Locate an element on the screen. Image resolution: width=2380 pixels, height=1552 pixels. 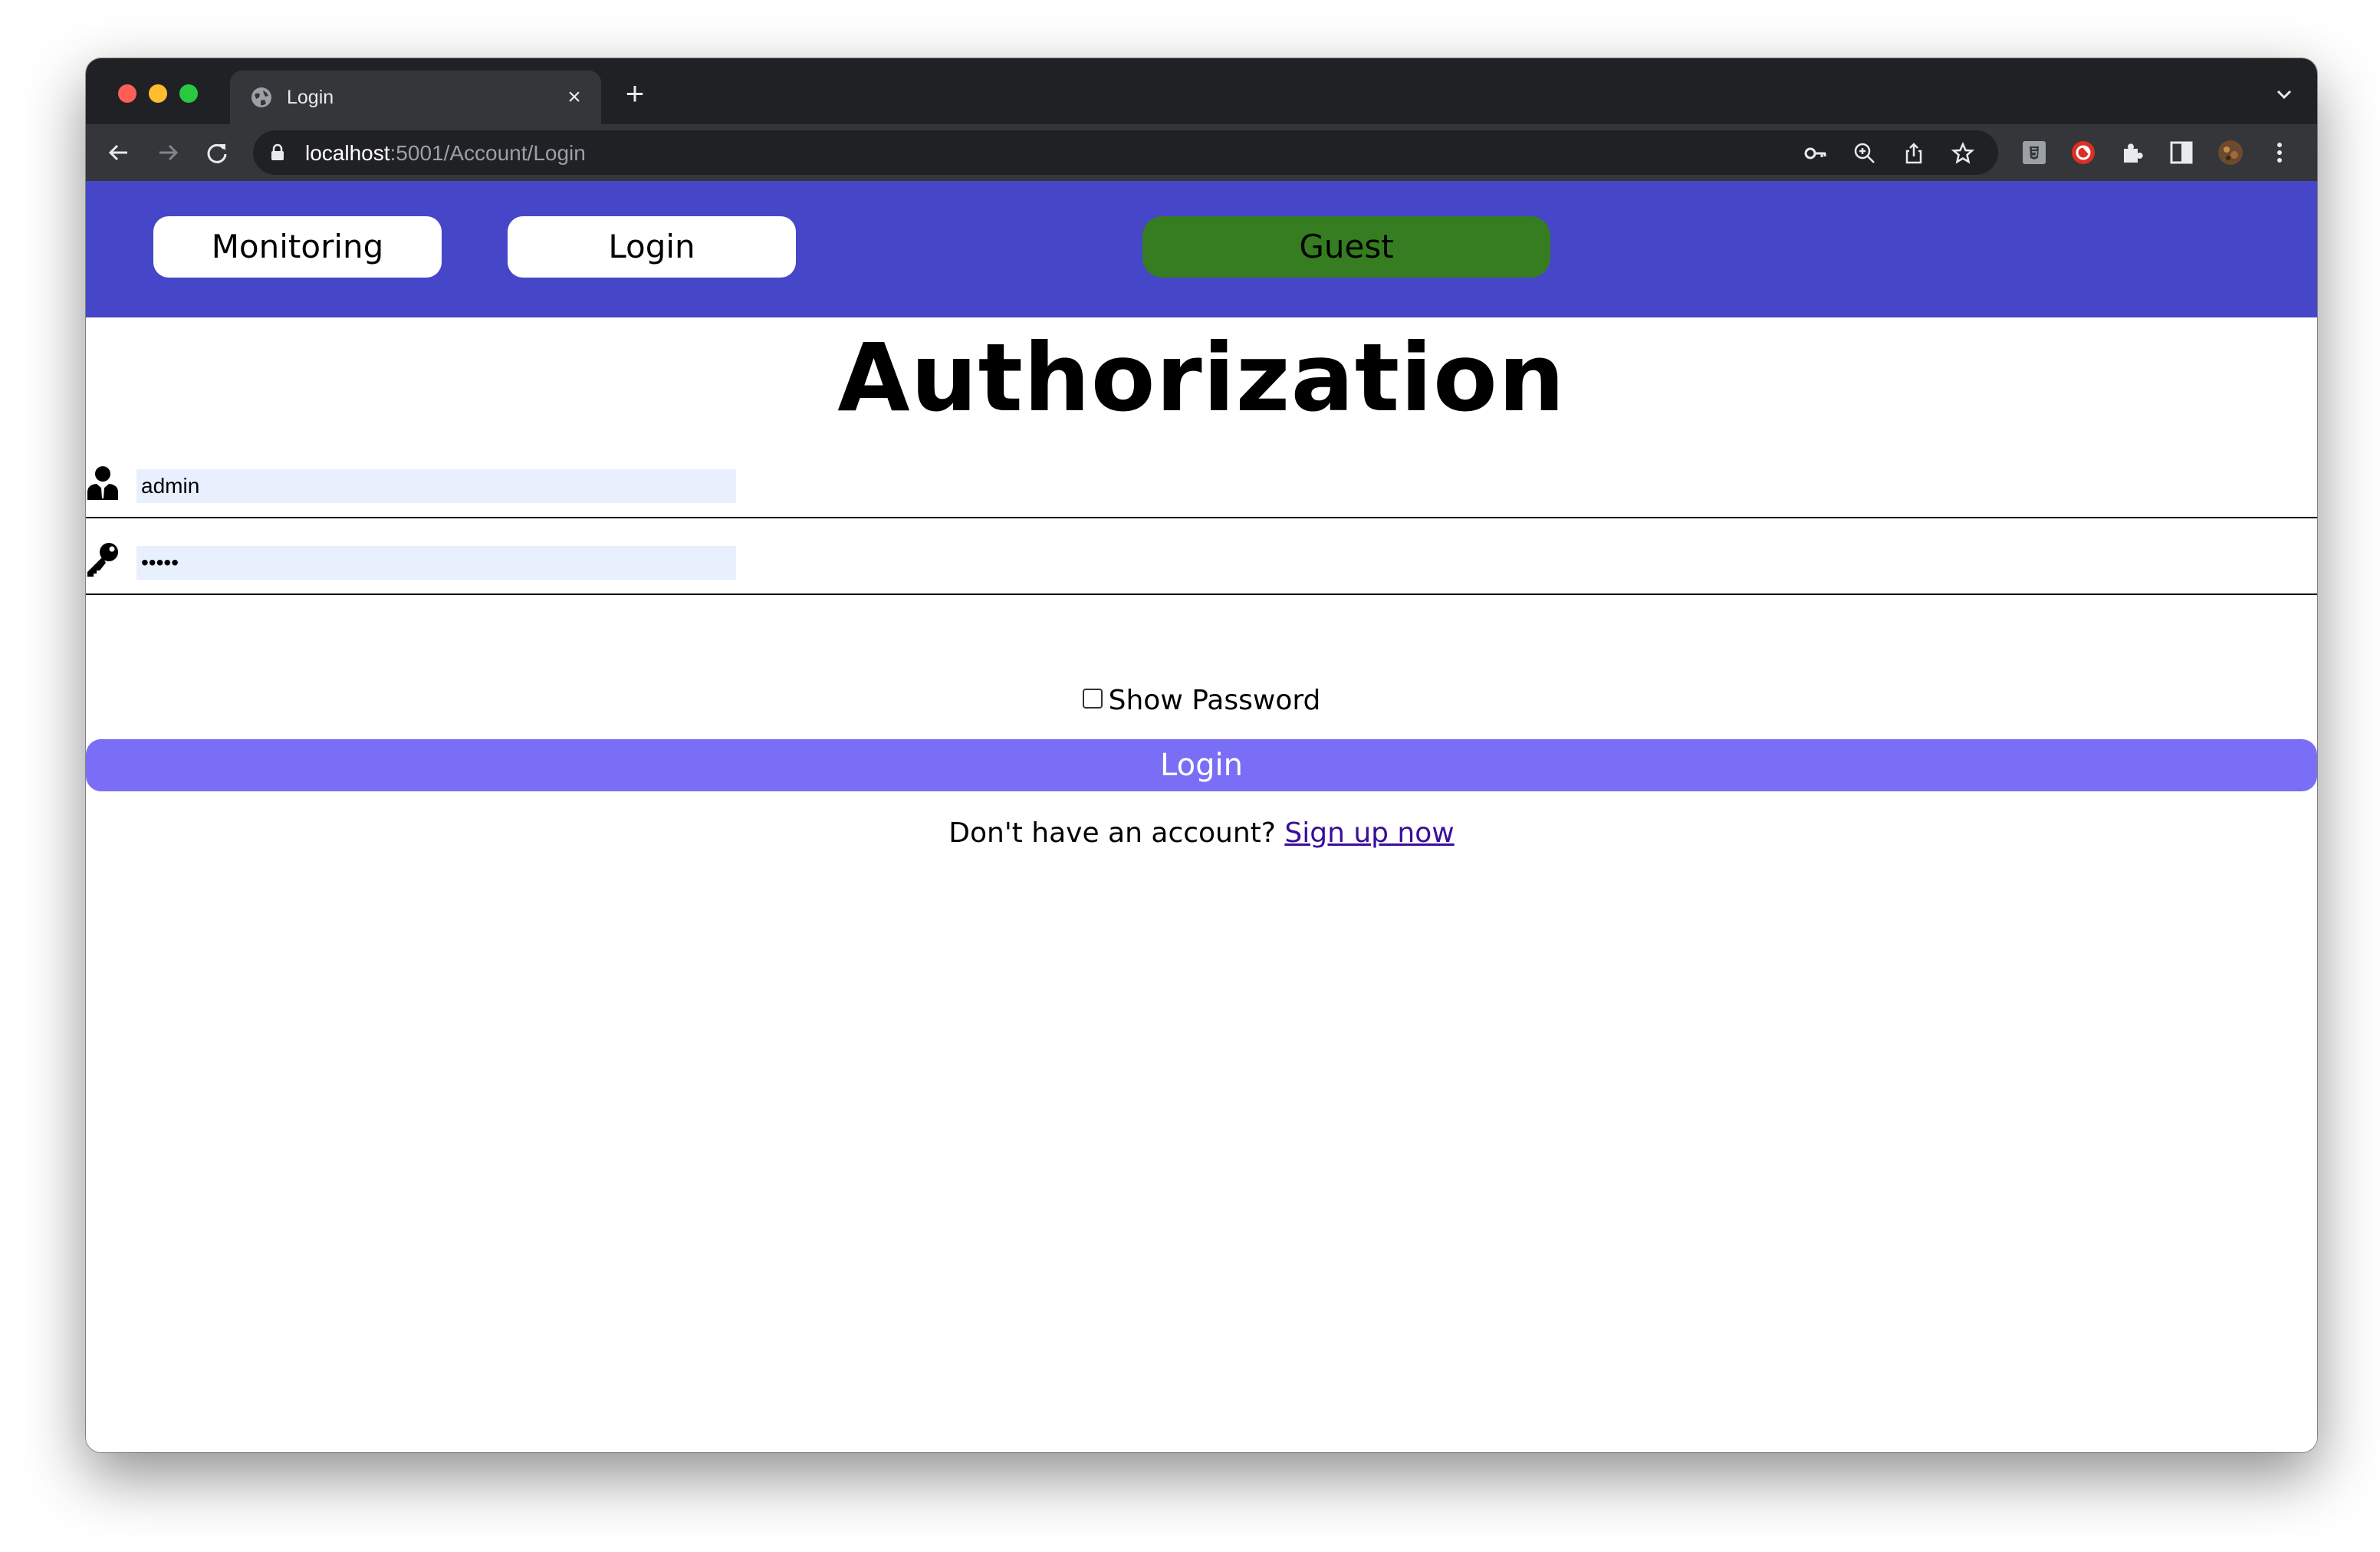
close-tab-icon: × is located at coordinates (574, 97).